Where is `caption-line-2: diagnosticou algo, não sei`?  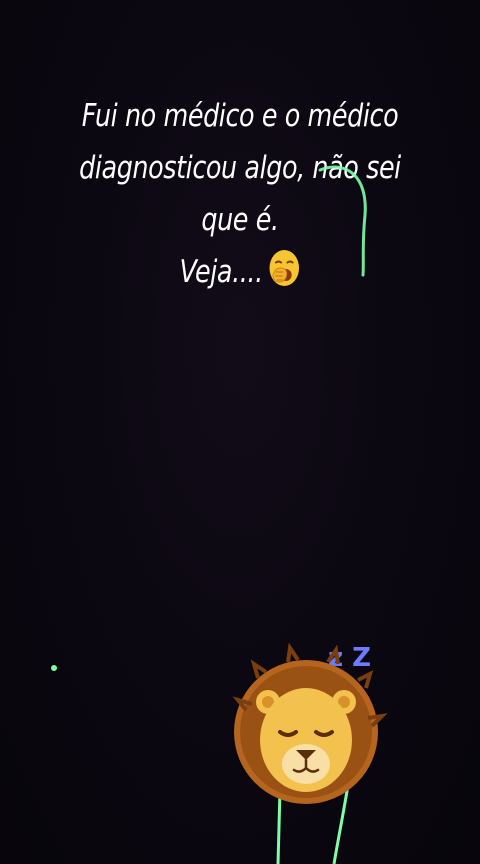 caption-line-2: diagnosticou algo, não sei is located at coordinates (240, 168).